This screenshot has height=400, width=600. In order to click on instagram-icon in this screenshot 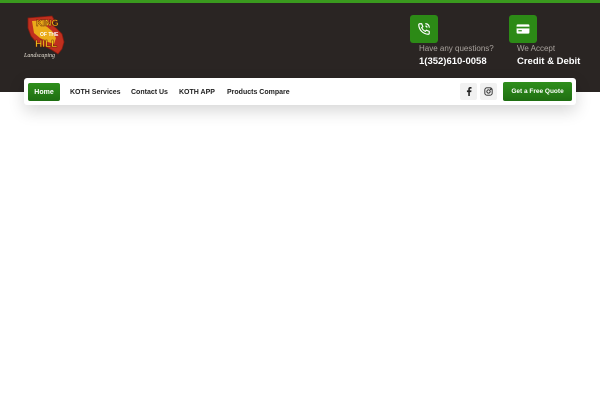, I will do `click(488, 91)`.